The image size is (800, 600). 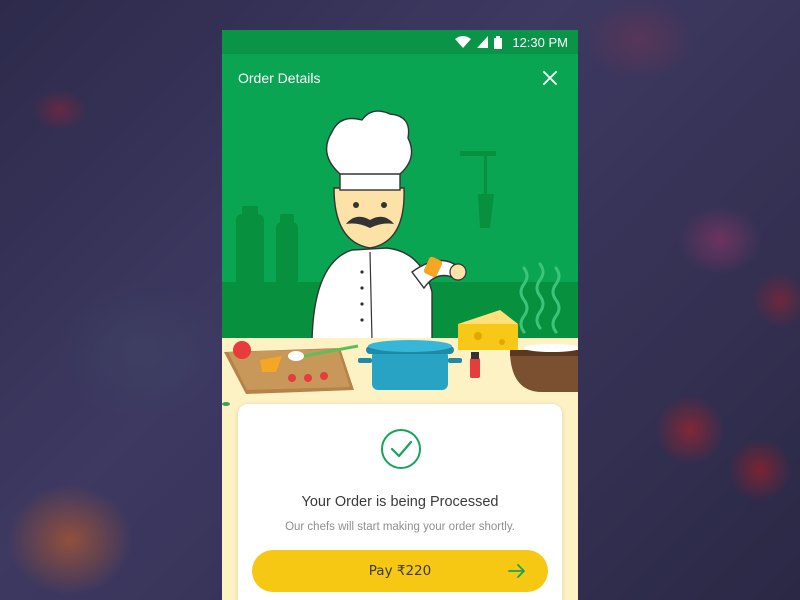 I want to click on sauce-bottle-icon, so click(x=475, y=365).